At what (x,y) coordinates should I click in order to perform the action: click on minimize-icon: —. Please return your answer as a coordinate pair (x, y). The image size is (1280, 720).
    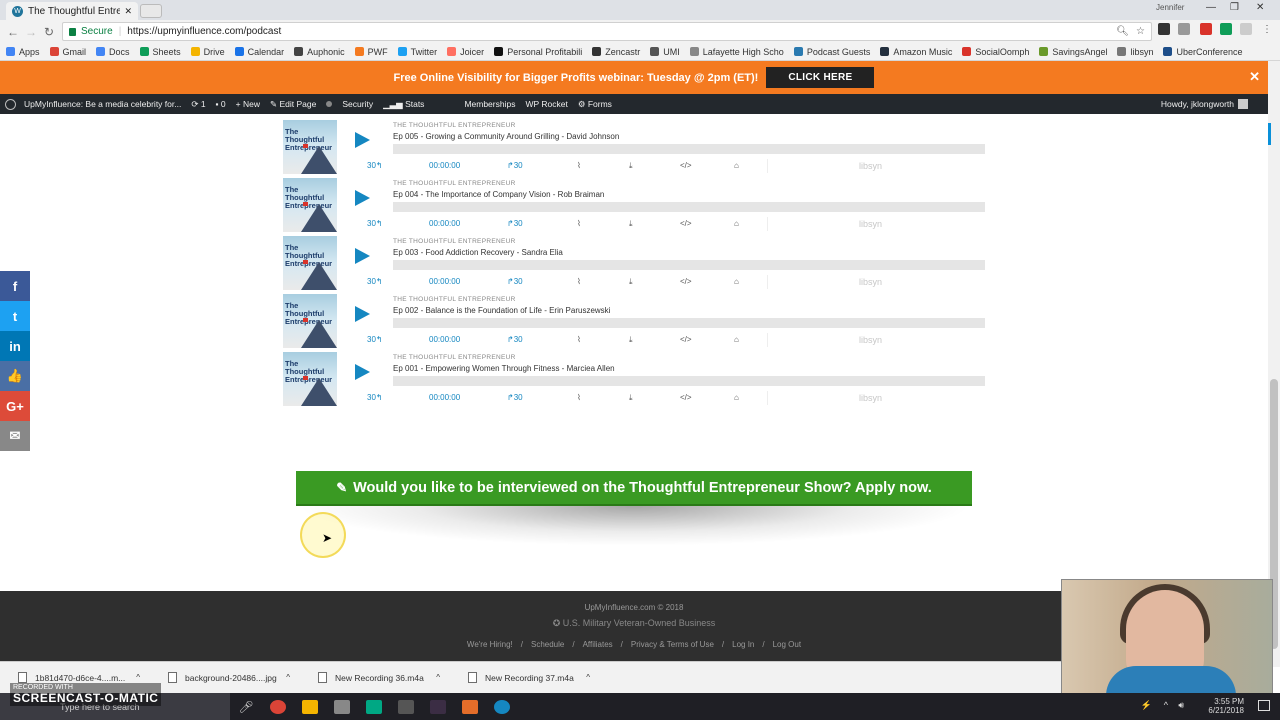
    Looking at the image, I should click on (1211, 7).